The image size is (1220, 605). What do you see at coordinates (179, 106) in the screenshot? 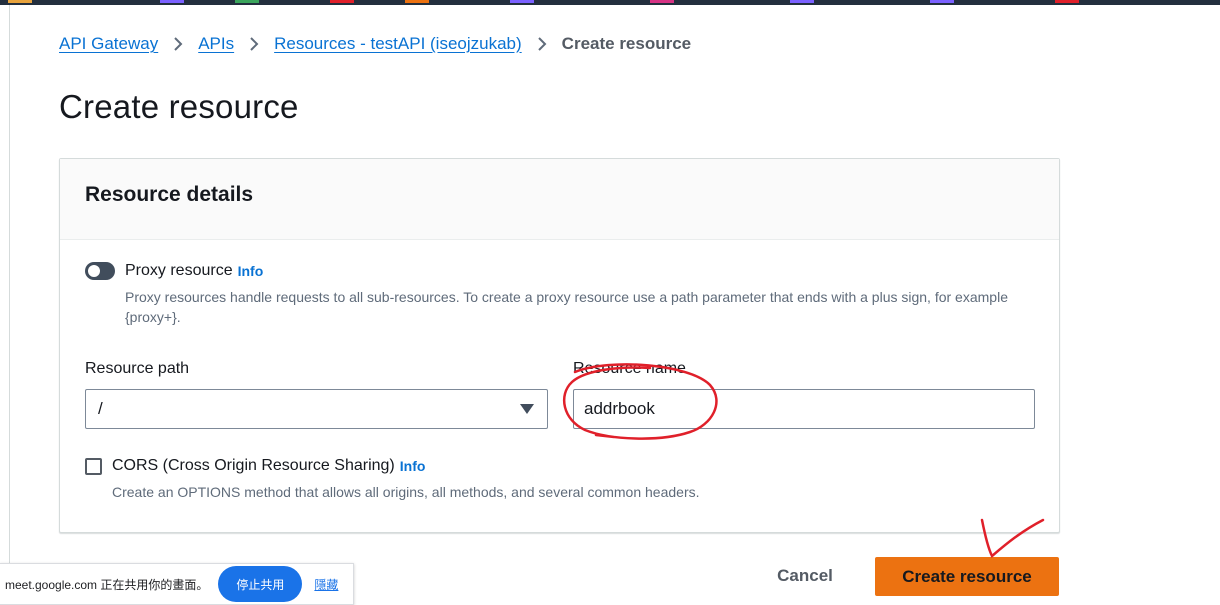
I see `page-title: Create resource` at bounding box center [179, 106].